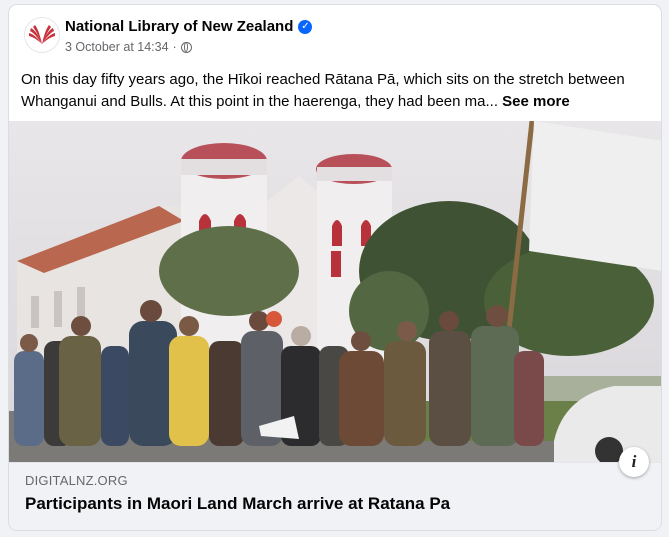 The height and width of the screenshot is (537, 669). I want to click on page-name-link: National Library of New Zealand ✓, so click(189, 26).